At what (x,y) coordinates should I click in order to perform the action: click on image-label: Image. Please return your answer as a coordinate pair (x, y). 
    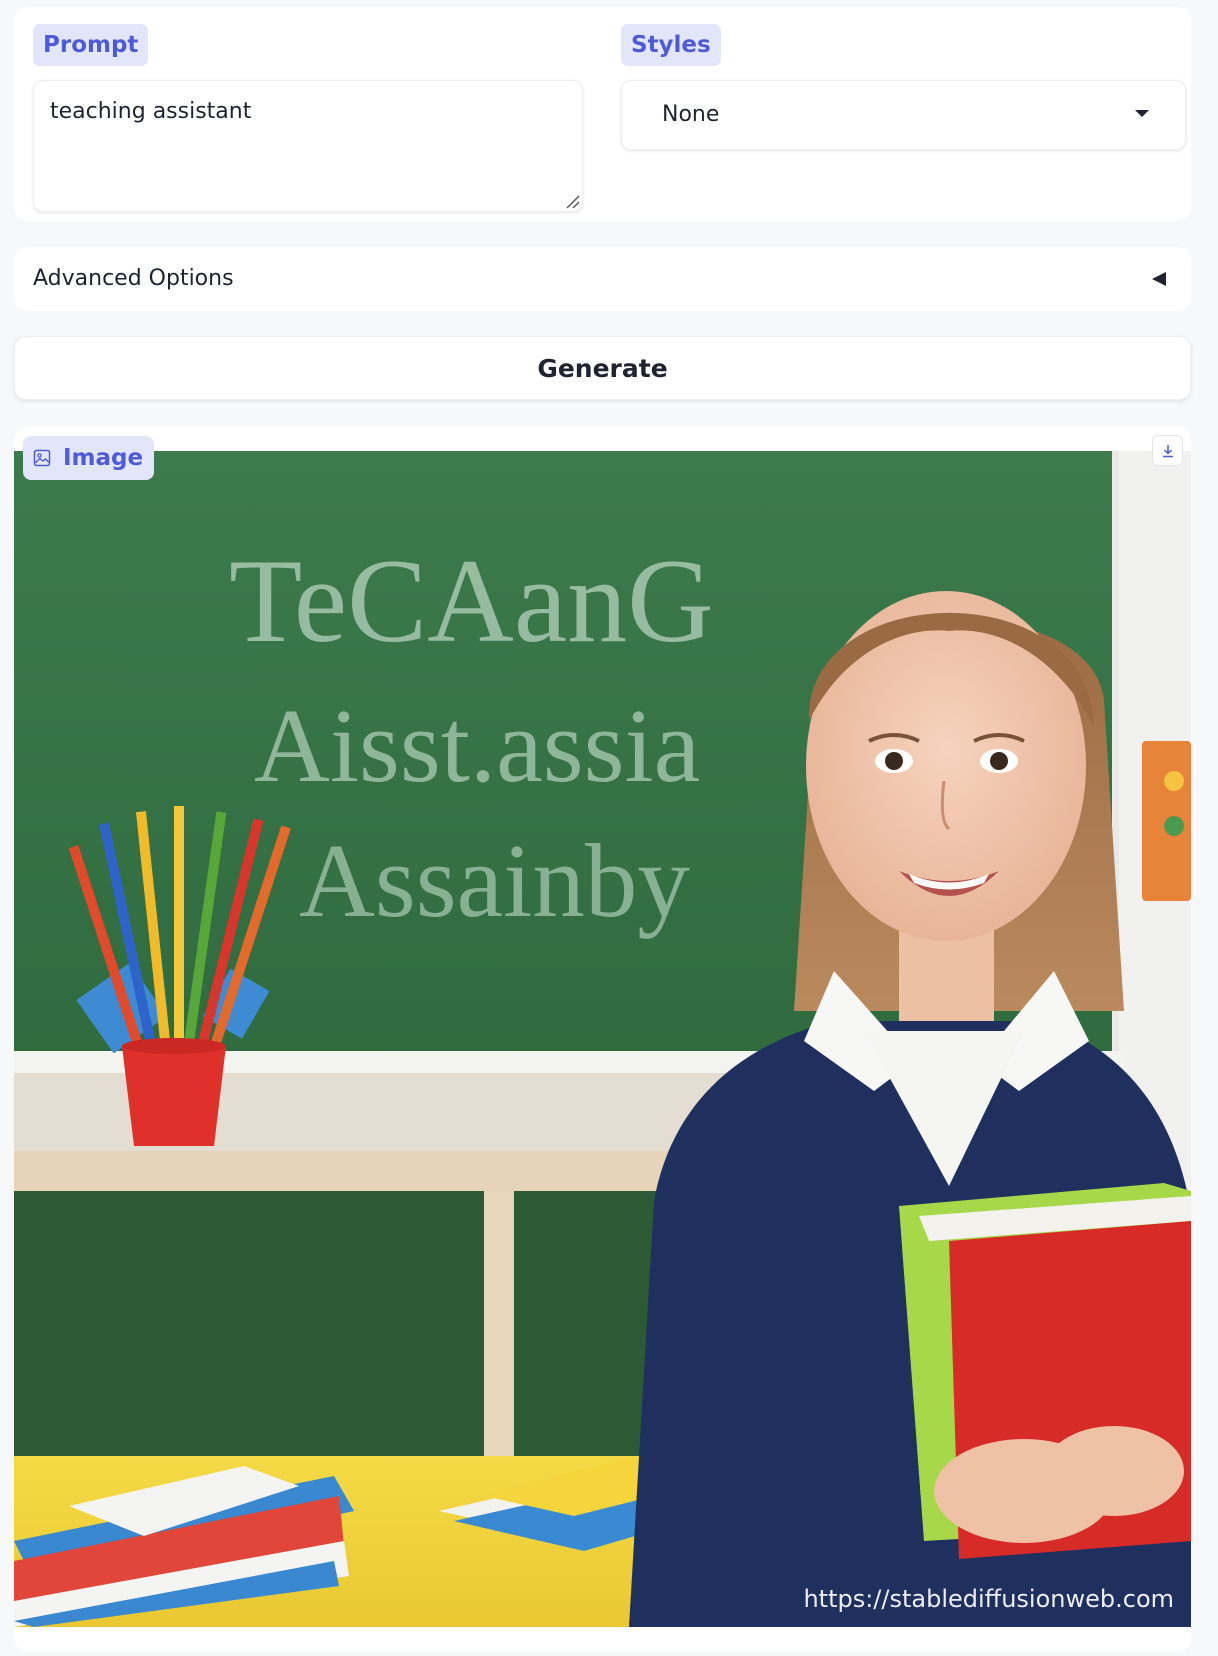
    Looking at the image, I should click on (89, 458).